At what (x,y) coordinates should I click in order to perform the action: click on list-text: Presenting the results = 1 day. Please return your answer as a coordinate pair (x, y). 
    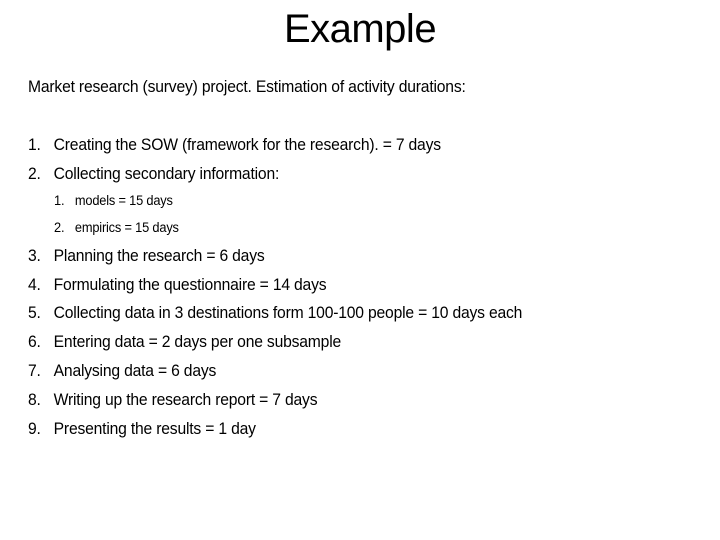
    Looking at the image, I should click on (154, 429).